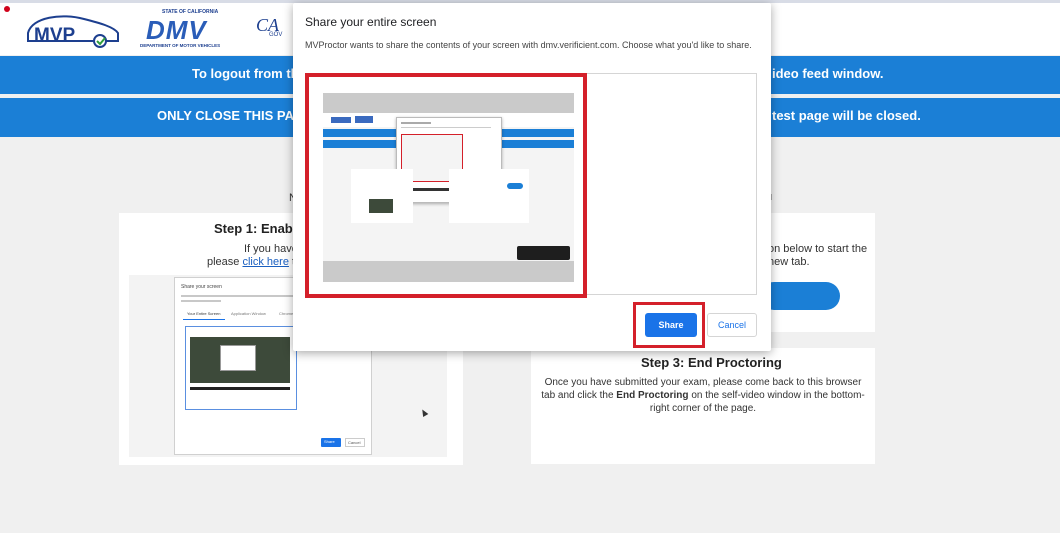  I want to click on instruction-cancel-label: Cancel, so click(354, 442).